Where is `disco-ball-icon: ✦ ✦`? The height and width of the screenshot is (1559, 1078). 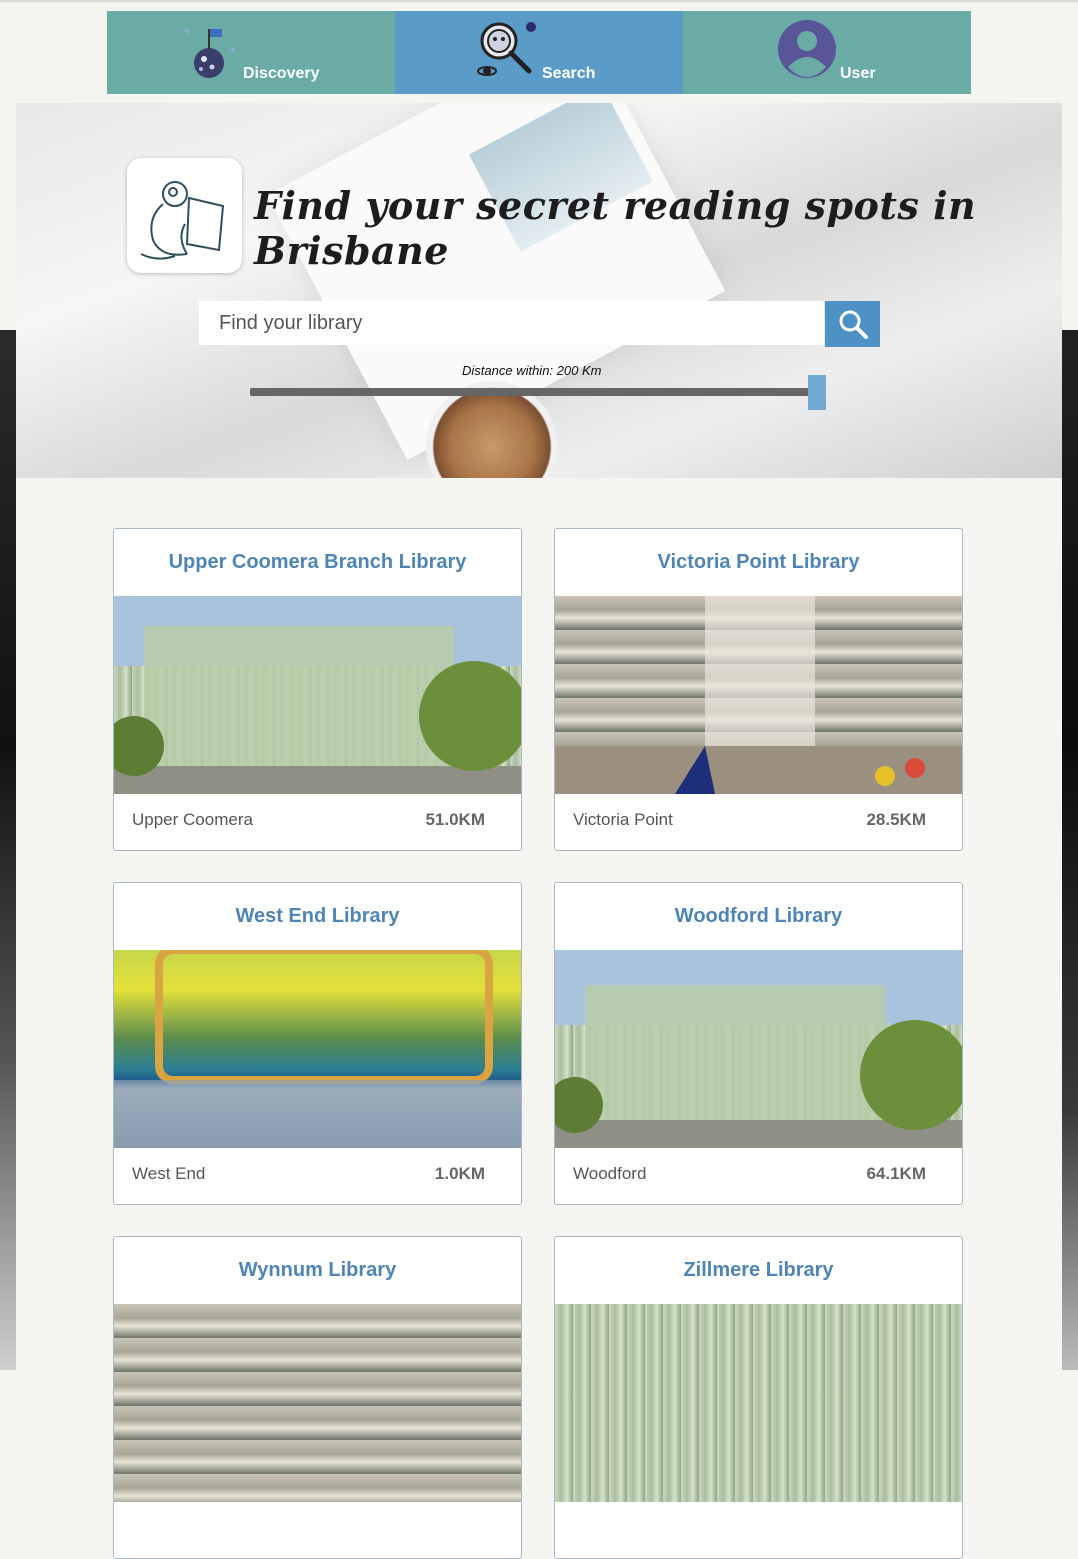 disco-ball-icon: ✦ ✦ is located at coordinates (210, 52).